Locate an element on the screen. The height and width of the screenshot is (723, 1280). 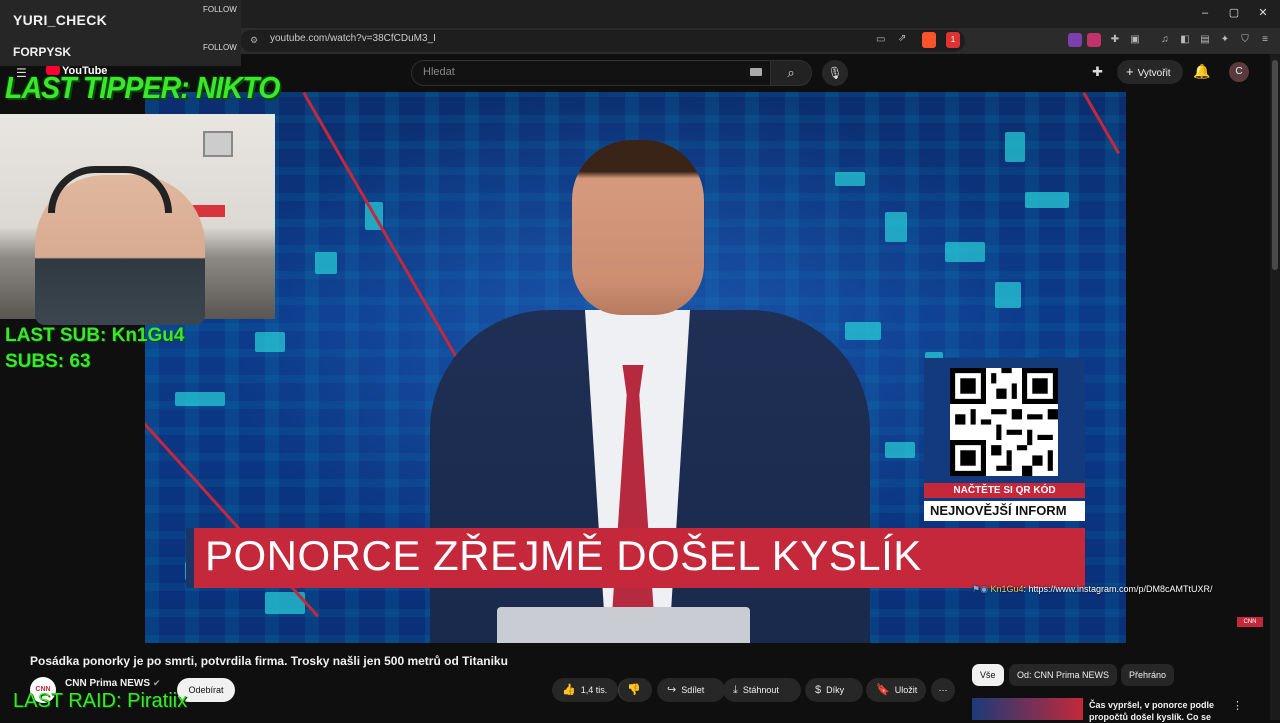
dislike-button: 👎 is located at coordinates (635, 690).